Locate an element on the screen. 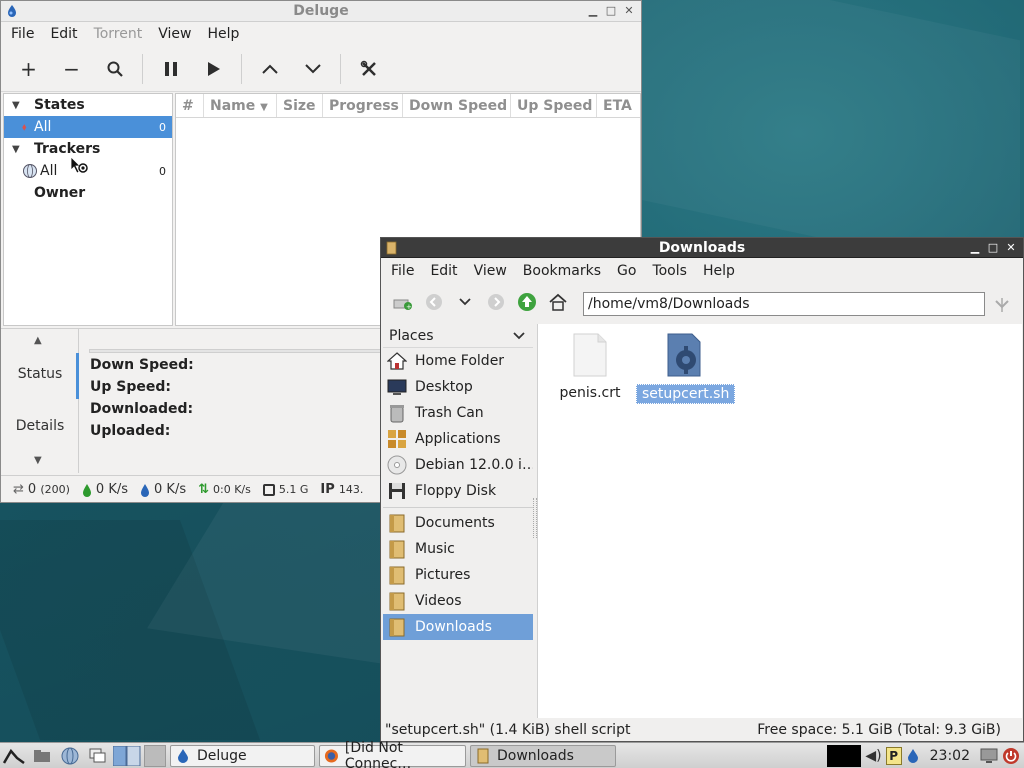 This screenshot has width=1024, height=768. states-all-item: ⬧ All 0 is located at coordinates (88, 127).